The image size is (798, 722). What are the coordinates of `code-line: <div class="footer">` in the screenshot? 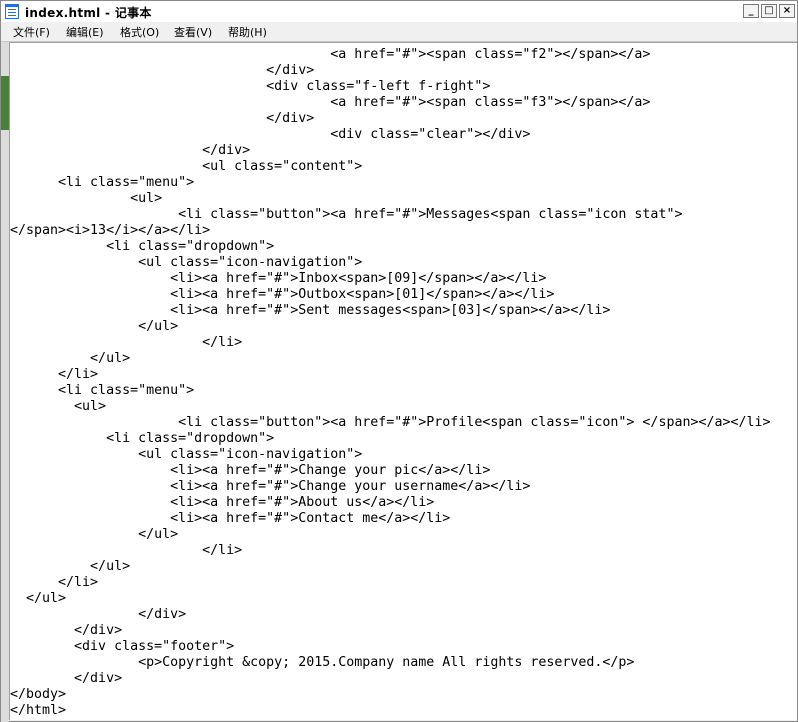 It's located at (122, 646).